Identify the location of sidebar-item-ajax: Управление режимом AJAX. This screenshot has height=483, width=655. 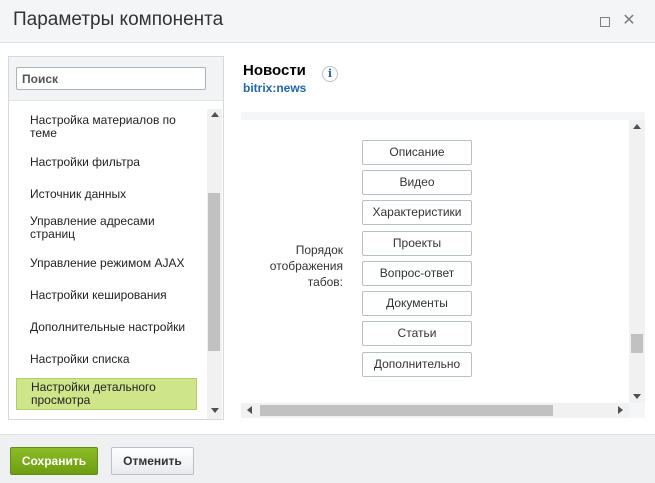
(106, 263).